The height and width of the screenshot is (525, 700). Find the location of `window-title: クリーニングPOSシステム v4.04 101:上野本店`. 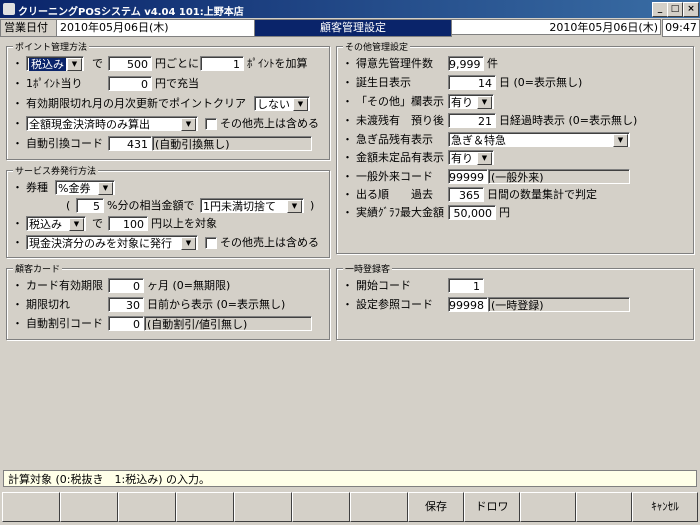

window-title: クリーニングPOSシステム v4.04 101:上野本店 is located at coordinates (131, 12).